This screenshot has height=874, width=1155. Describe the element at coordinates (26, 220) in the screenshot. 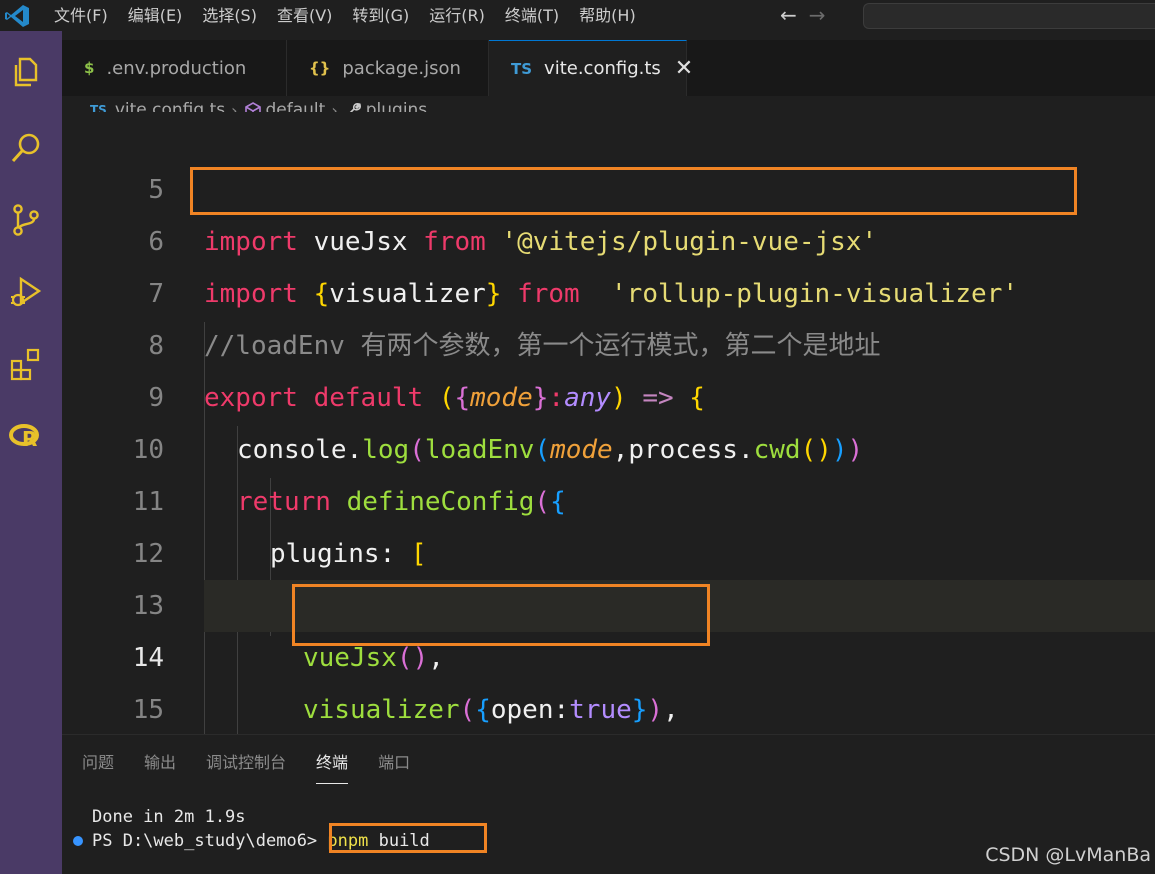

I see `source-control-icon` at that location.